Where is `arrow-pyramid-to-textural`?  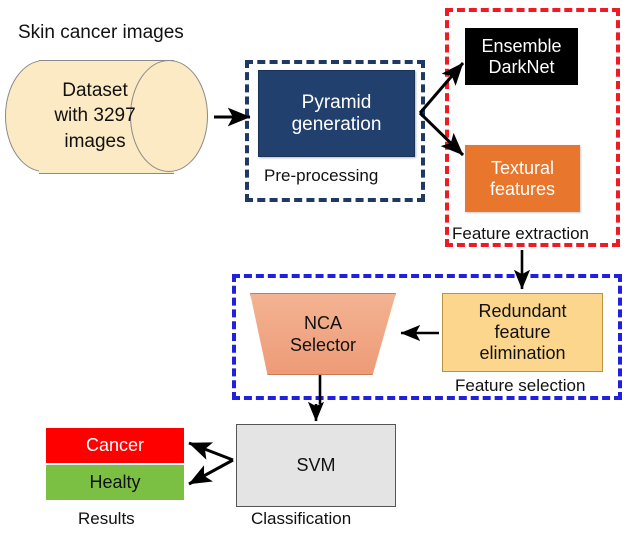 arrow-pyramid-to-textural is located at coordinates (441, 134).